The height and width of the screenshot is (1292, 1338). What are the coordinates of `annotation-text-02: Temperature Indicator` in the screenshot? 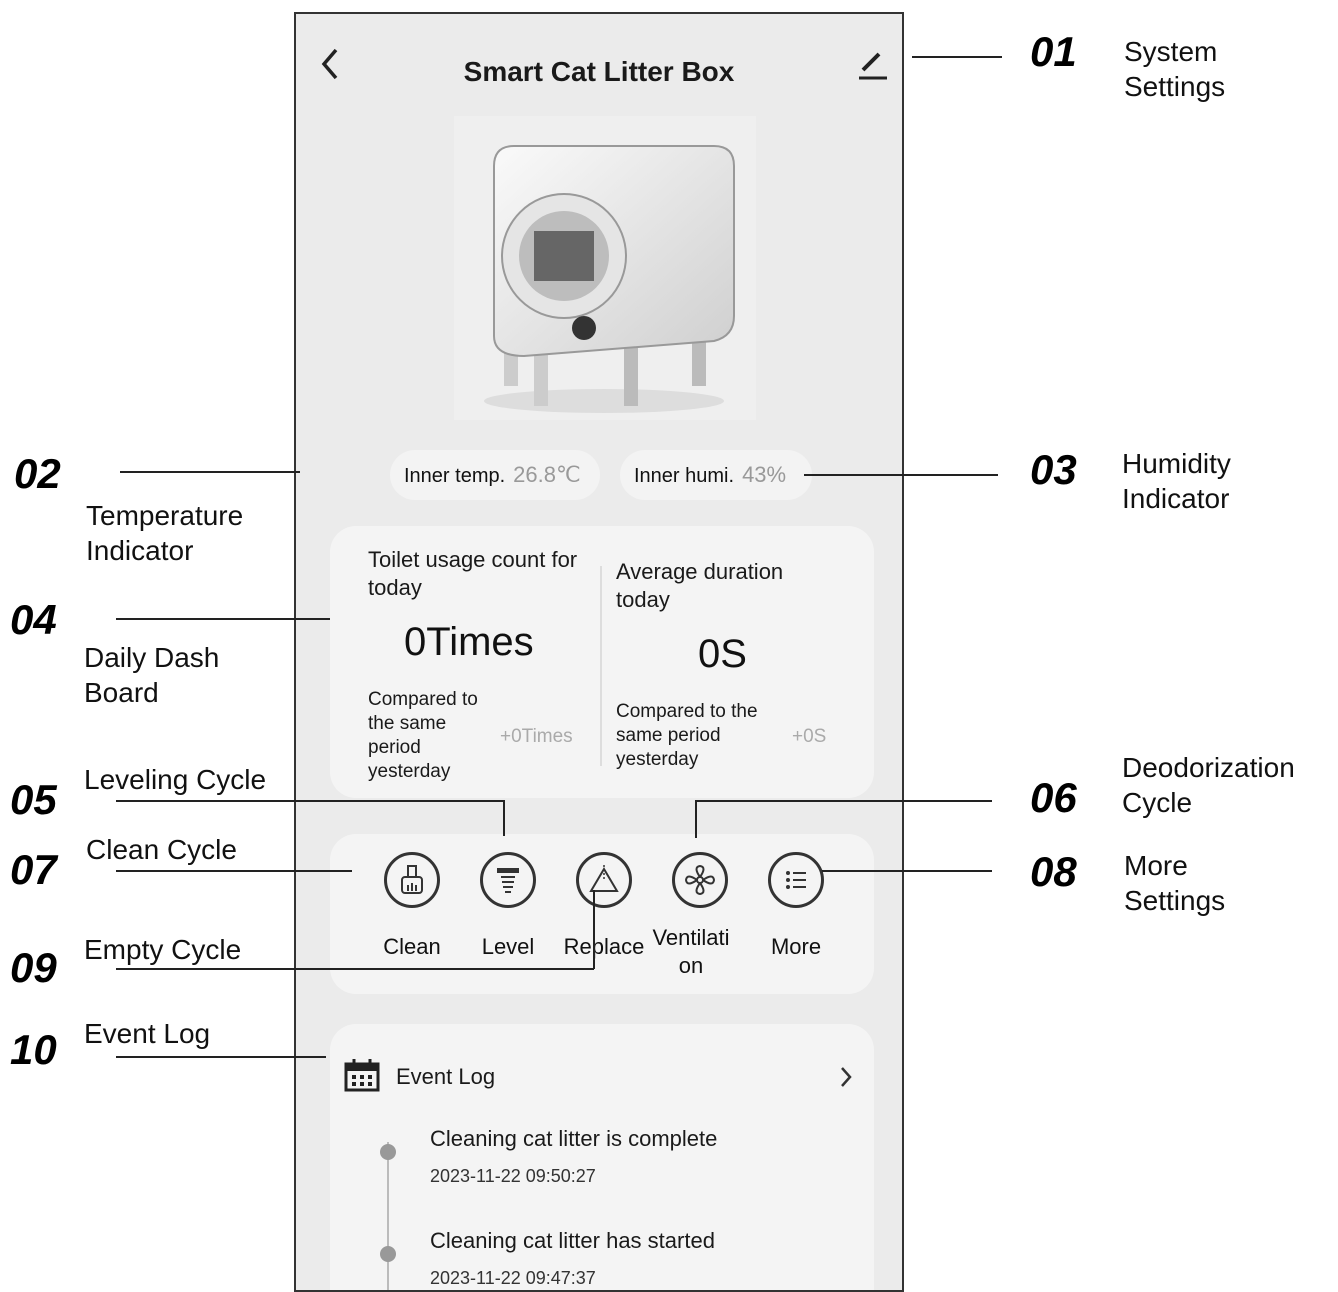 It's located at (165, 533).